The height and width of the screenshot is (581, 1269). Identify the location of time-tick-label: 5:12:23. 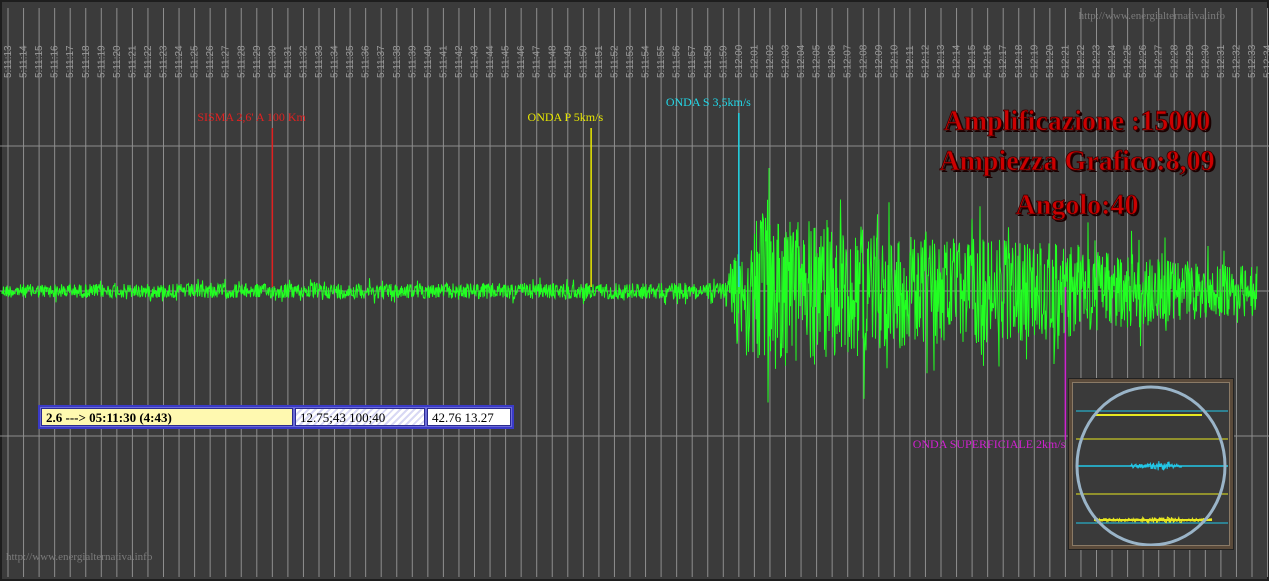
(1097, 61).